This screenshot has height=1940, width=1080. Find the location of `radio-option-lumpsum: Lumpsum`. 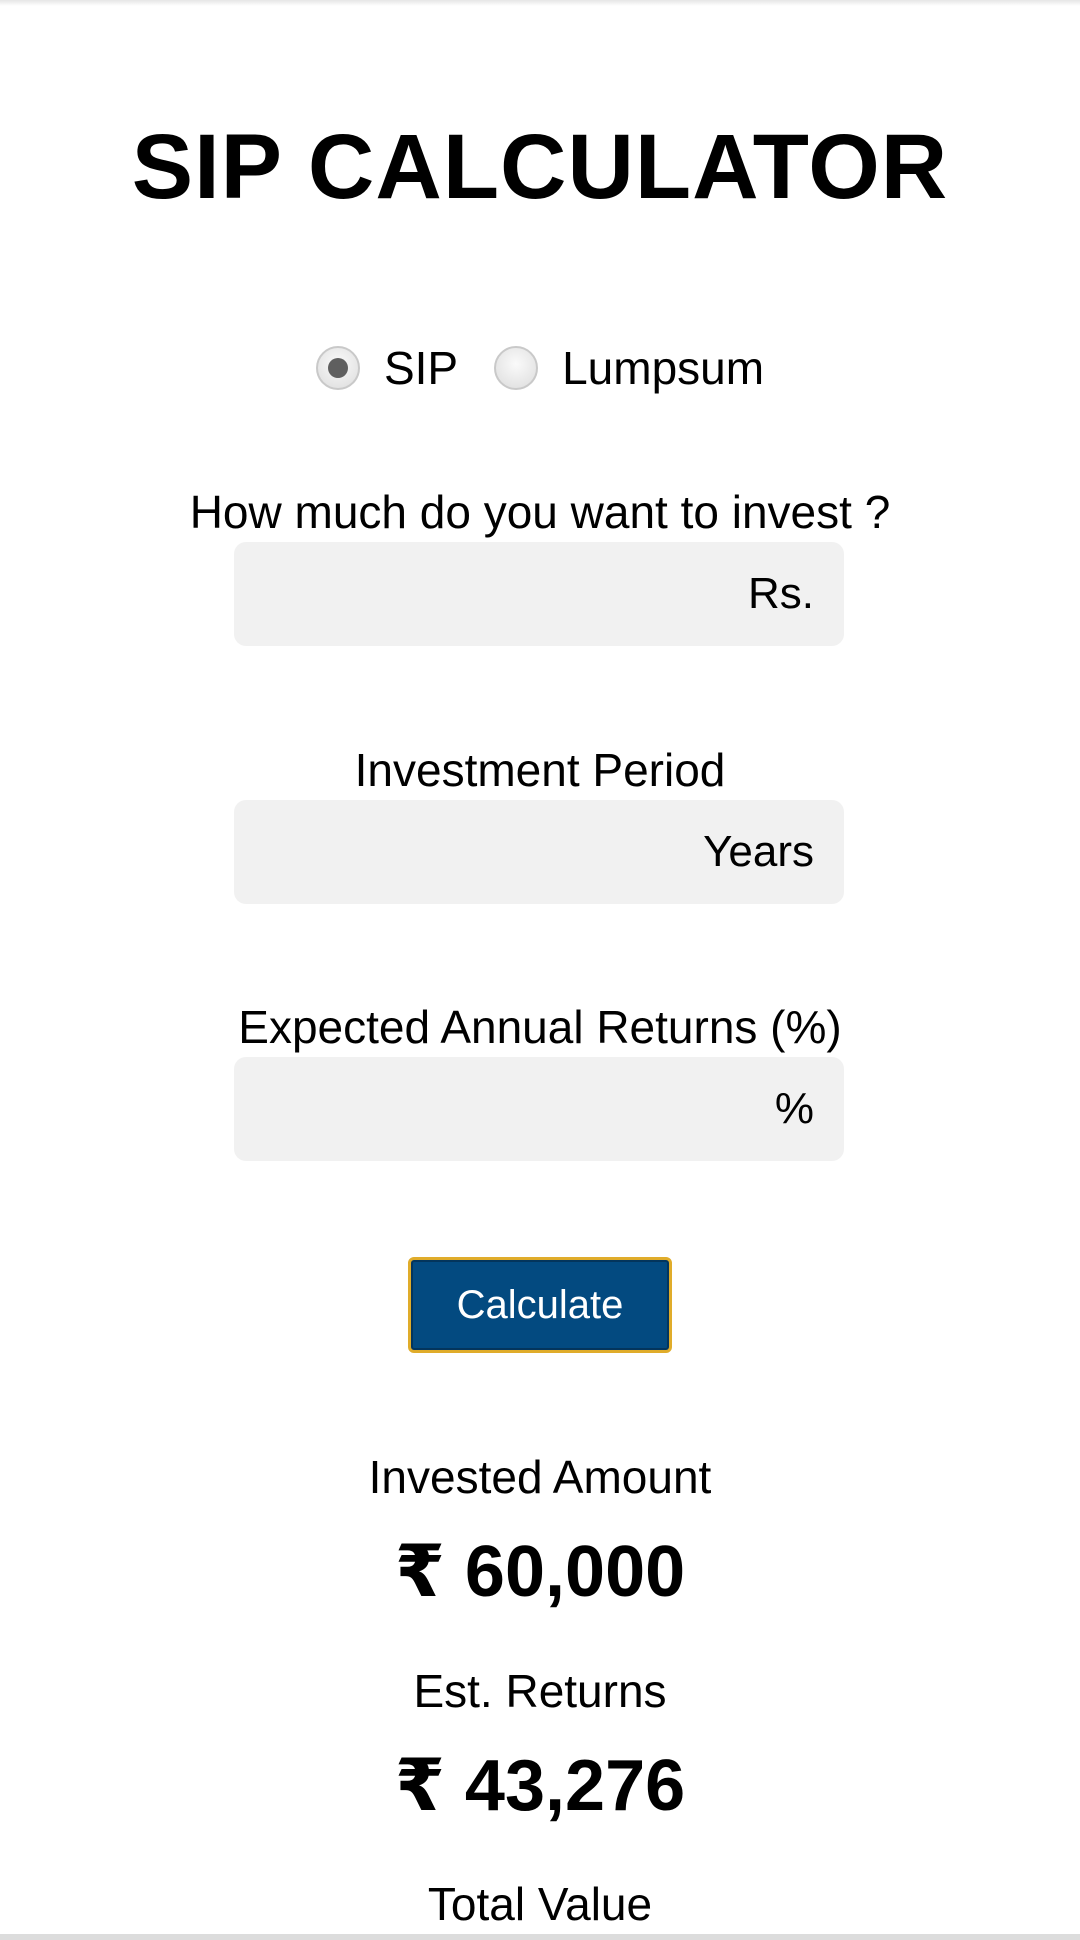

radio-option-lumpsum: Lumpsum is located at coordinates (629, 368).